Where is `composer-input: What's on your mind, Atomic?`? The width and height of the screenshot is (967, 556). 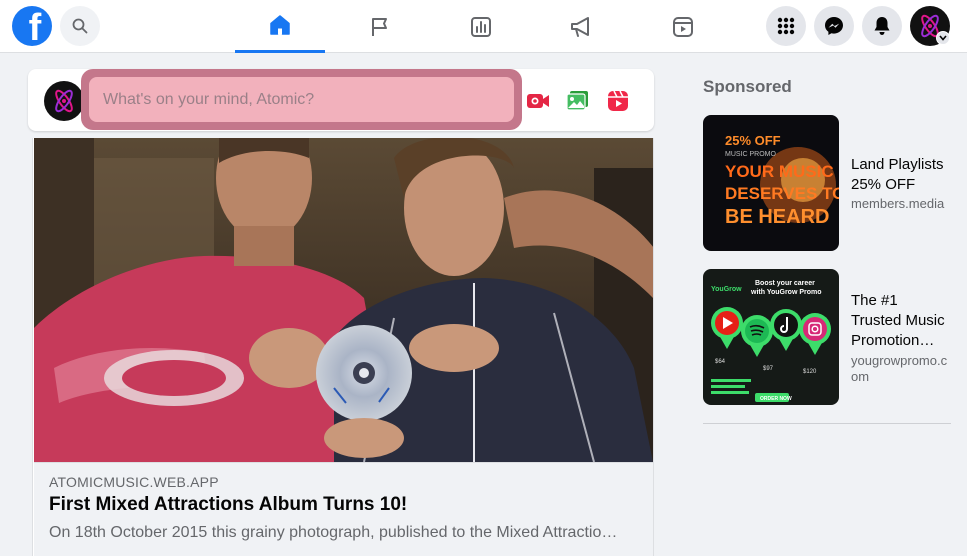 composer-input: What's on your mind, Atomic? is located at coordinates (301, 99).